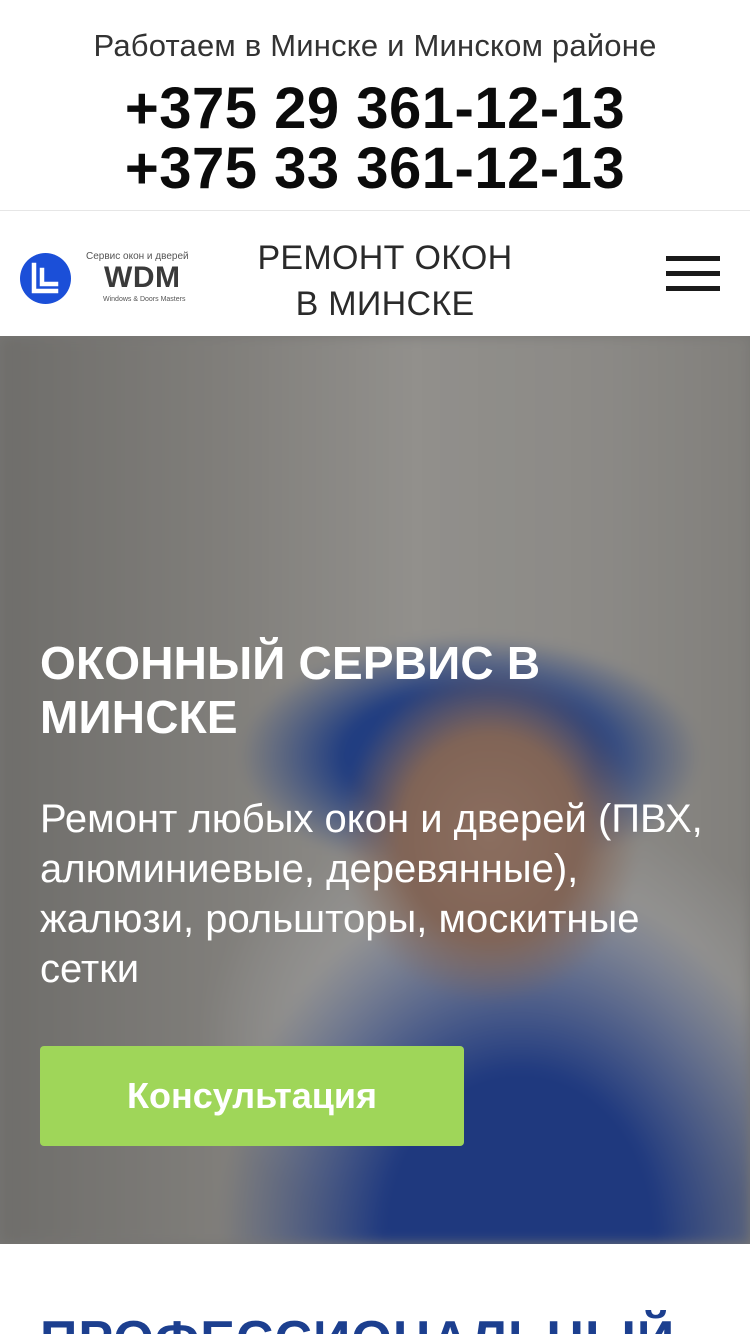 Image resolution: width=750 pixels, height=1334 pixels. Describe the element at coordinates (144, 299) in the screenshot. I see `logo-subtag: Windows & Doors Masters` at that location.